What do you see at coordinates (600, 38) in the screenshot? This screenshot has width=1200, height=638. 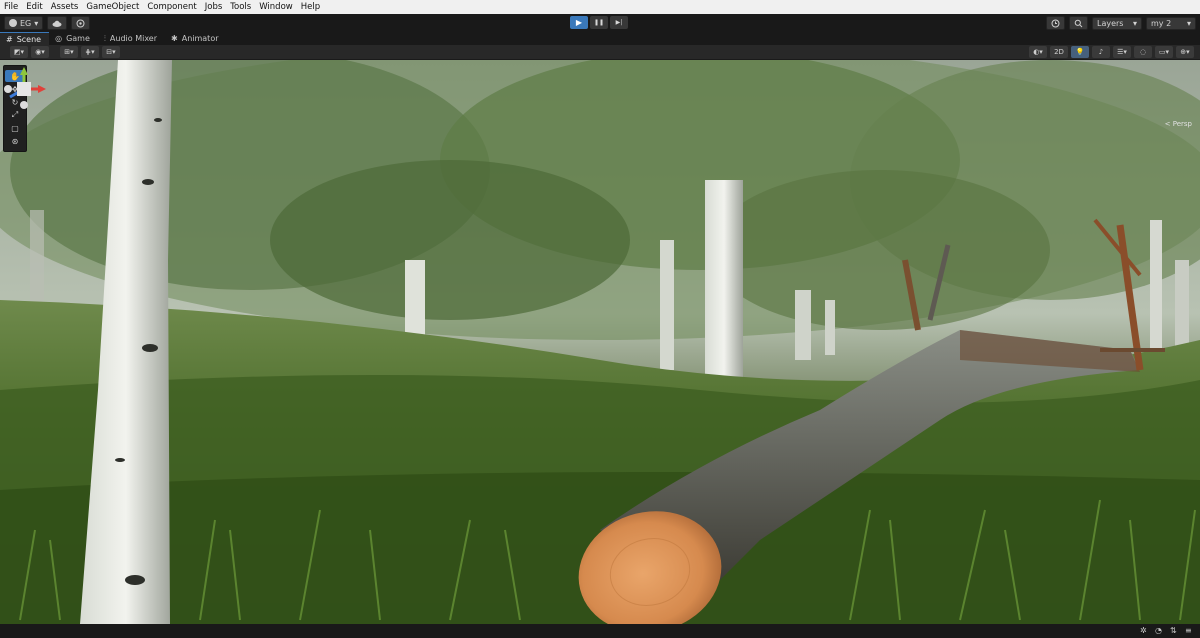 I see `editor-tab-bar: # Scene ◎ Game ⫶ Audio Mixer ✱ Animator` at bounding box center [600, 38].